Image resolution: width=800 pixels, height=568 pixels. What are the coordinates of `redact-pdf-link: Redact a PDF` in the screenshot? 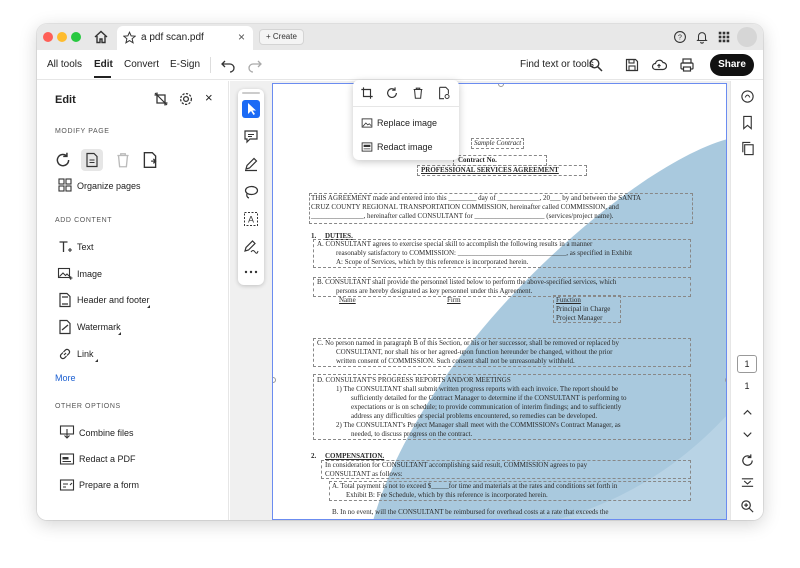 It's located at (107, 459).